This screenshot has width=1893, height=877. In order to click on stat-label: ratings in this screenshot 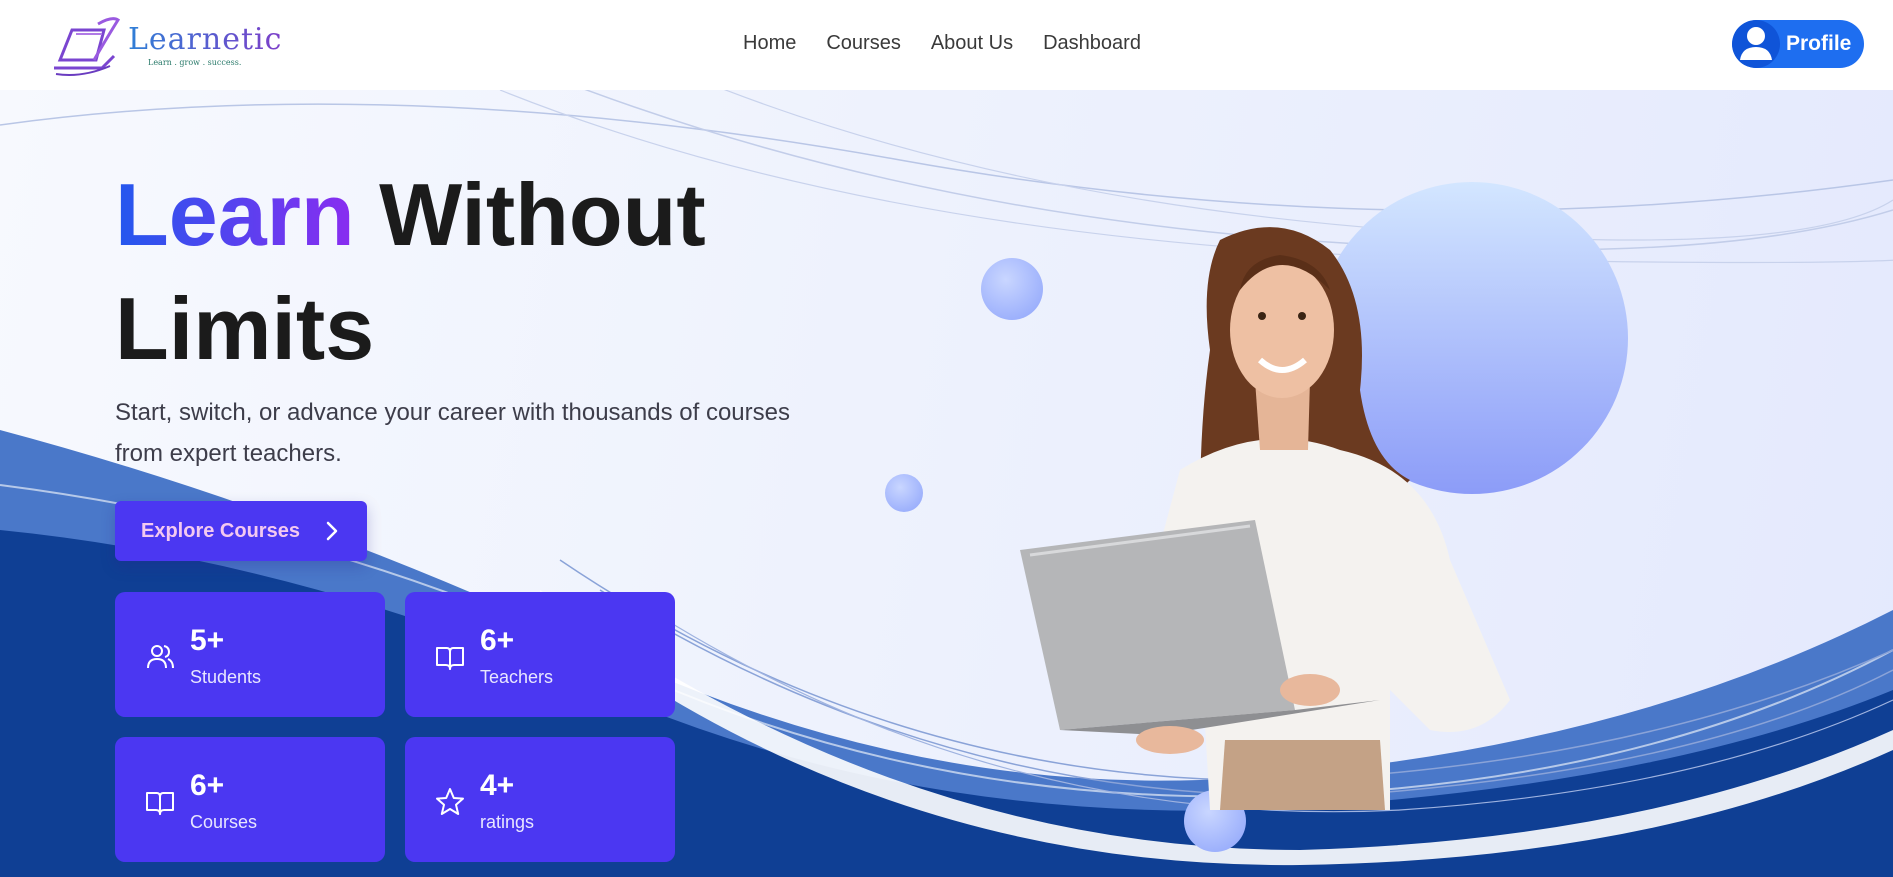, I will do `click(507, 822)`.